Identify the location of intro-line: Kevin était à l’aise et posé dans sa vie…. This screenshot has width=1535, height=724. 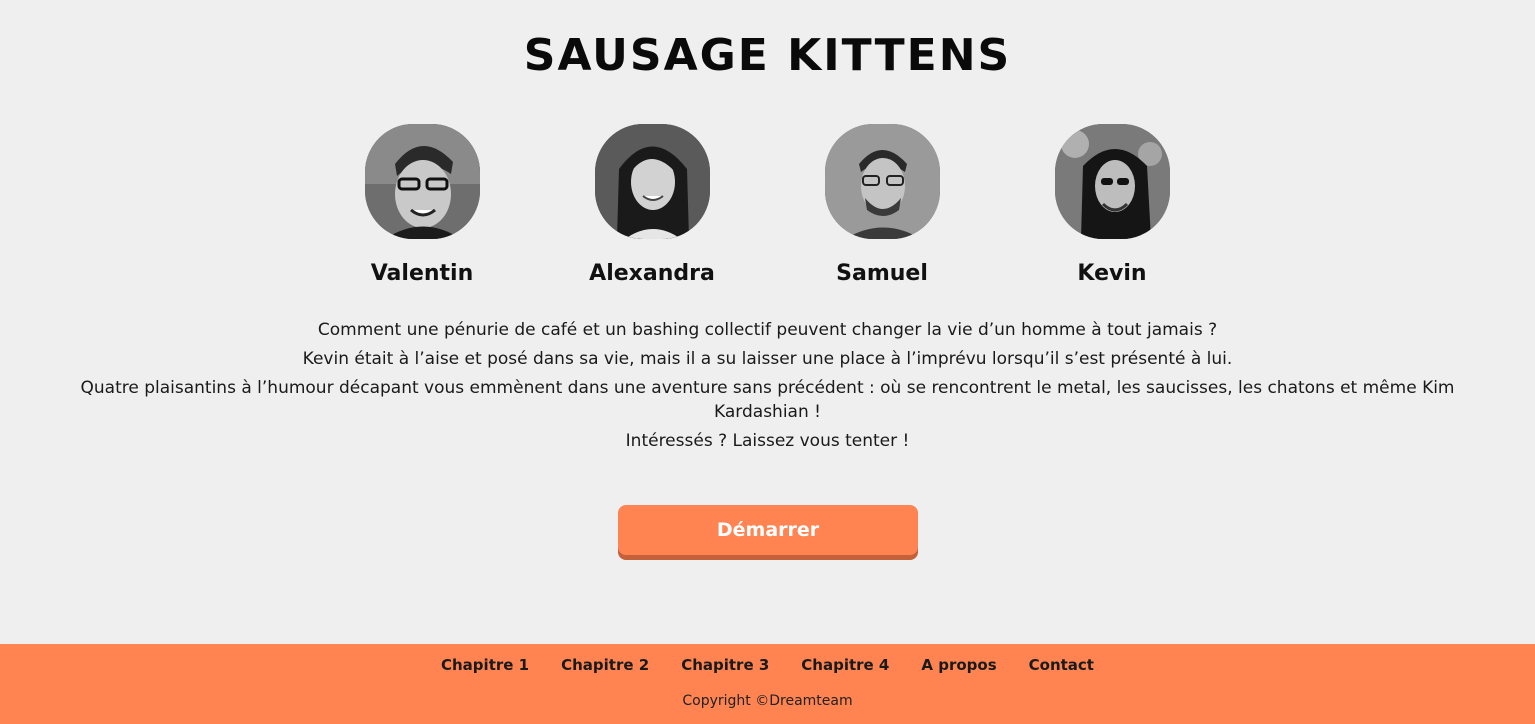
(767, 359).